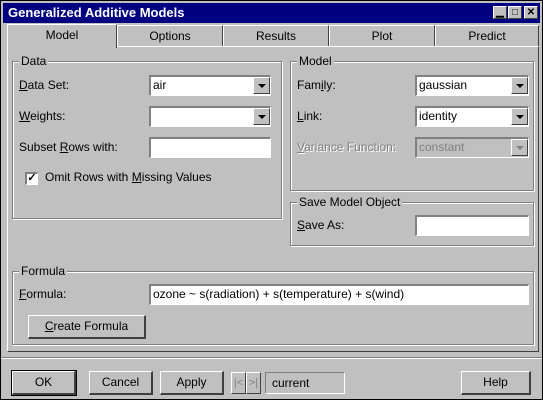 The width and height of the screenshot is (543, 400). Describe the element at coordinates (210, 85) in the screenshot. I see `dataset-dropdown: air` at that location.